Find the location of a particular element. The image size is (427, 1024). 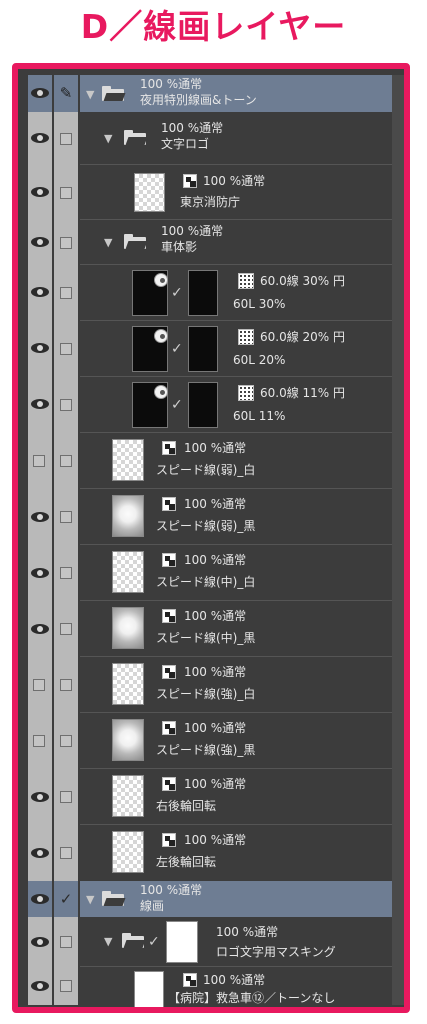

layer-row-folder: ▼ 100 %通常 文字ロゴ is located at coordinates (210, 138).